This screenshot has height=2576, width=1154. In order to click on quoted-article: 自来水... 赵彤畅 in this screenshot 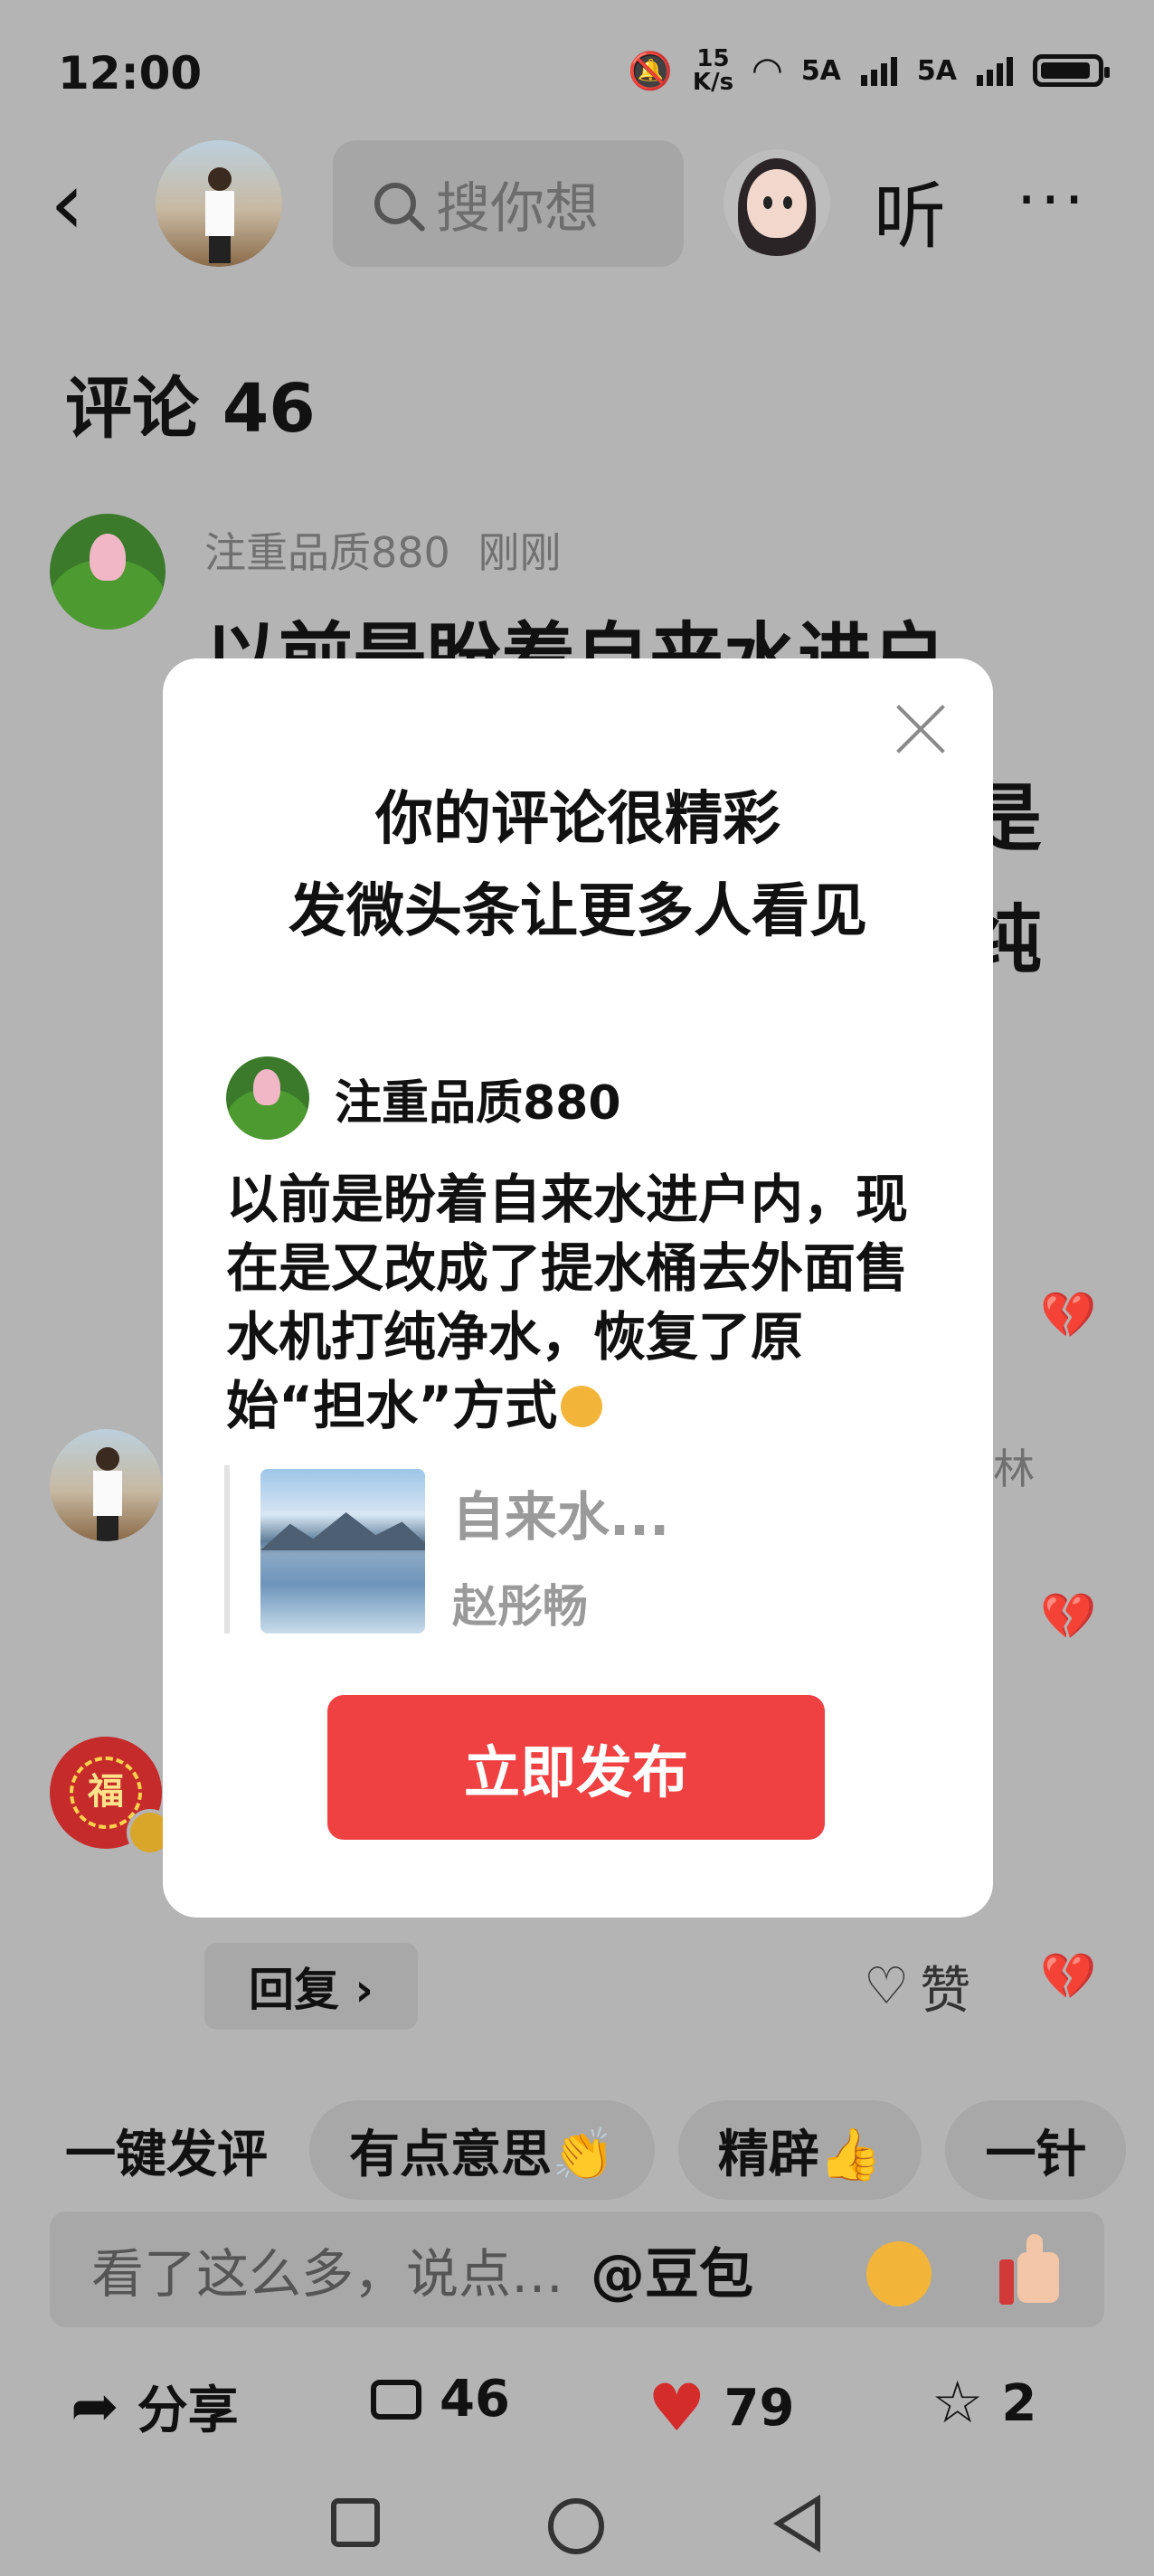, I will do `click(498, 1550)`.